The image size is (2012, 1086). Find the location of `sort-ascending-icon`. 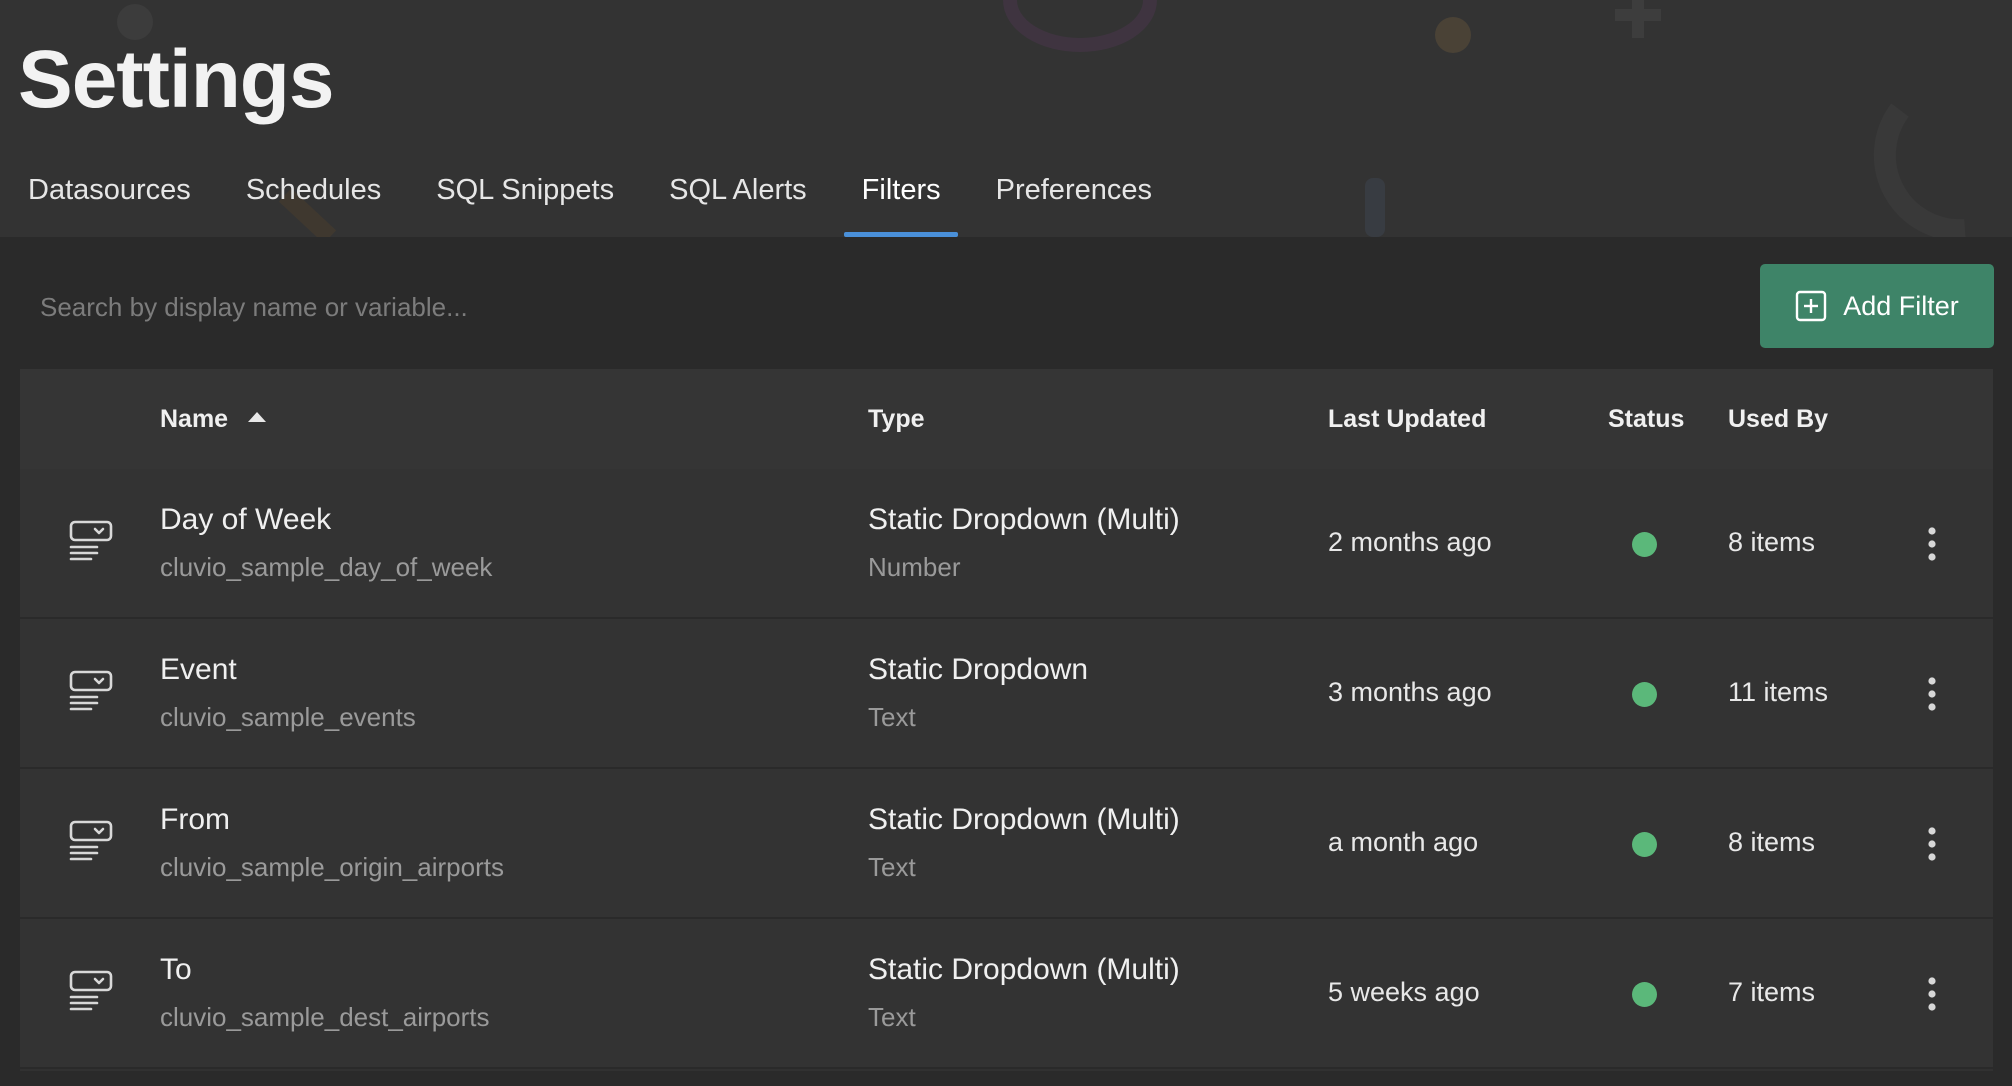

sort-ascending-icon is located at coordinates (257, 417).